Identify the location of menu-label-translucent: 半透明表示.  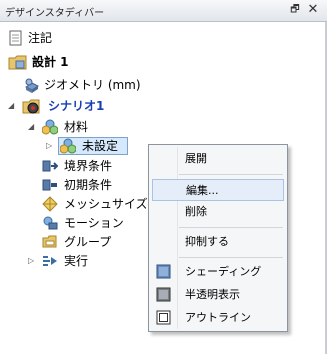
(212, 294).